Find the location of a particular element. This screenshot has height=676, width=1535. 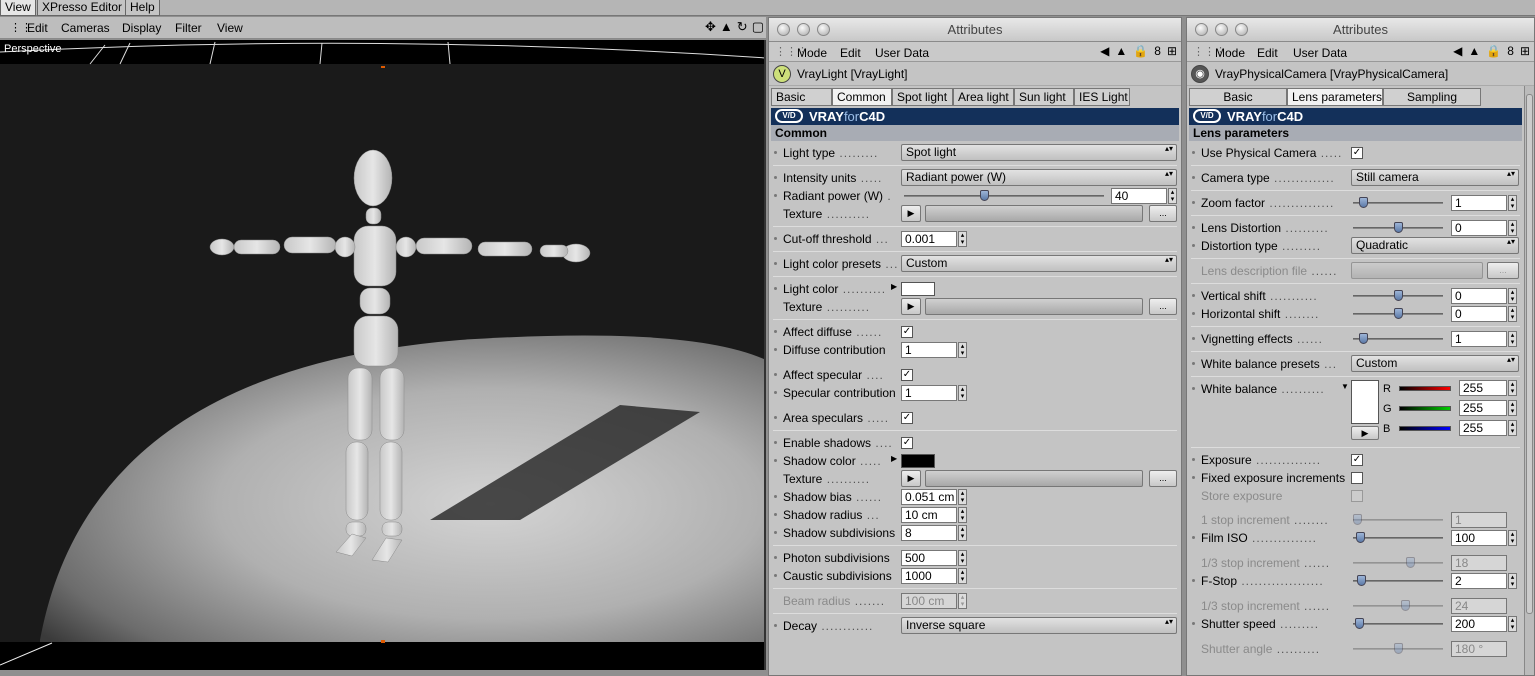

tab-sampling: Sampling is located at coordinates (1432, 97).